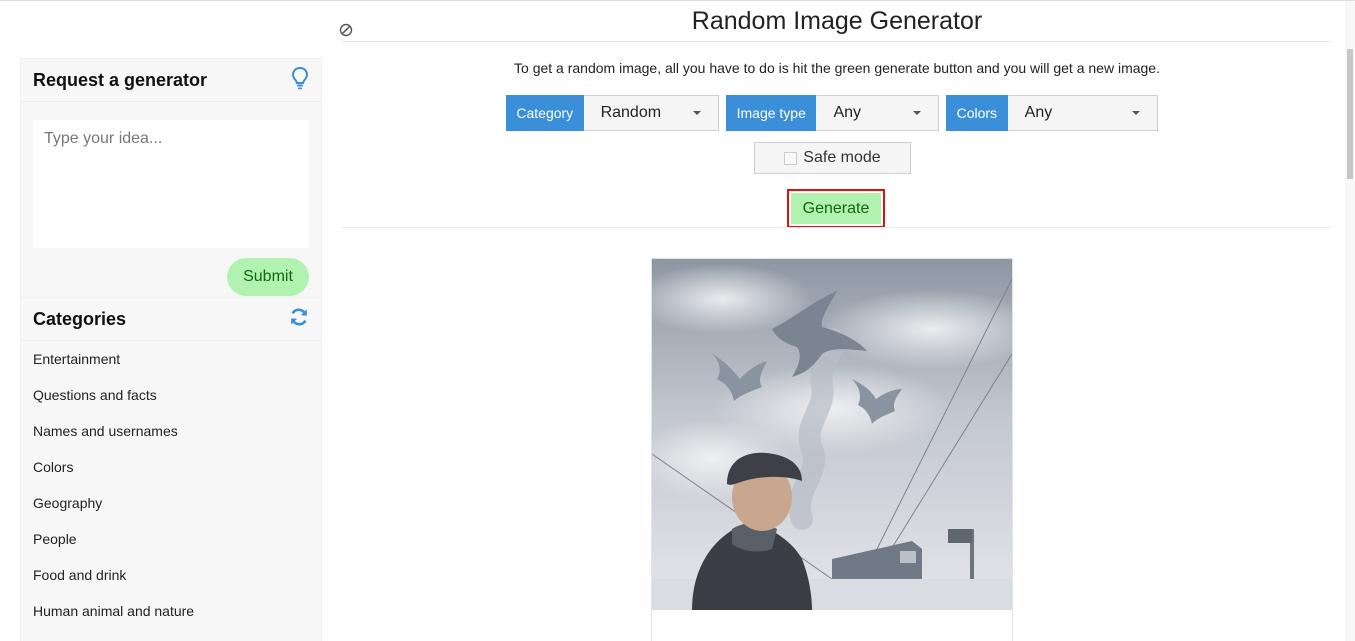  What do you see at coordinates (1038, 112) in the screenshot?
I see `colors-select-value: Any` at bounding box center [1038, 112].